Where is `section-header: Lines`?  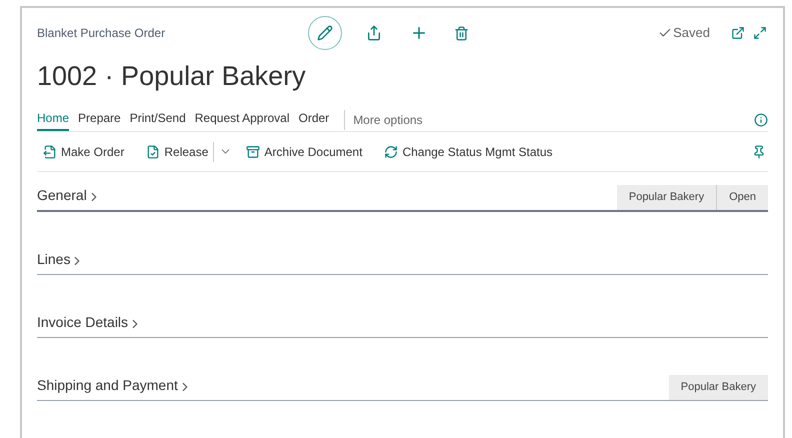 section-header: Lines is located at coordinates (402, 256).